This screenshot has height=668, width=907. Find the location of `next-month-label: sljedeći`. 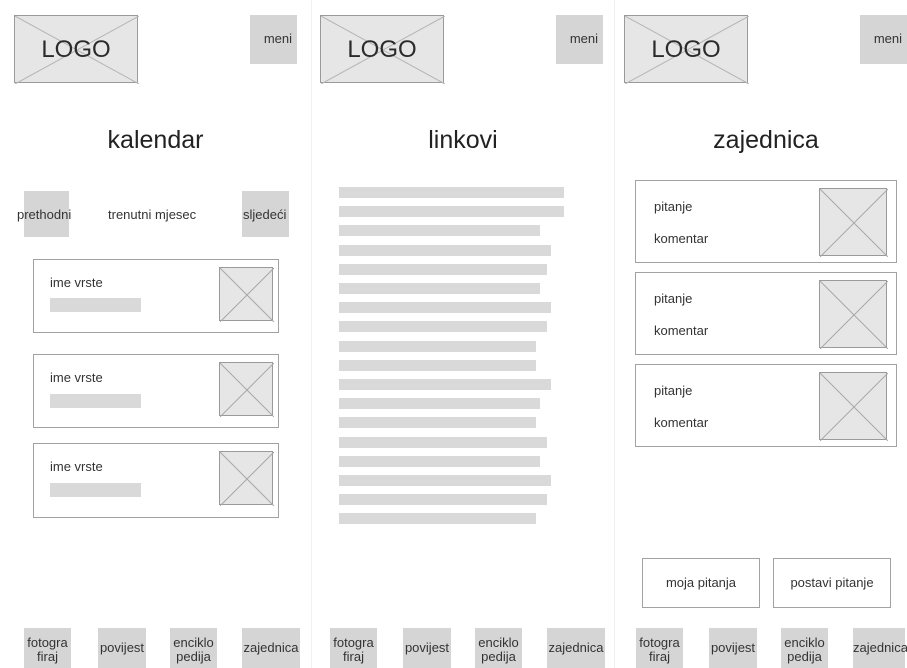

next-month-label: sljedeći is located at coordinates (264, 214).